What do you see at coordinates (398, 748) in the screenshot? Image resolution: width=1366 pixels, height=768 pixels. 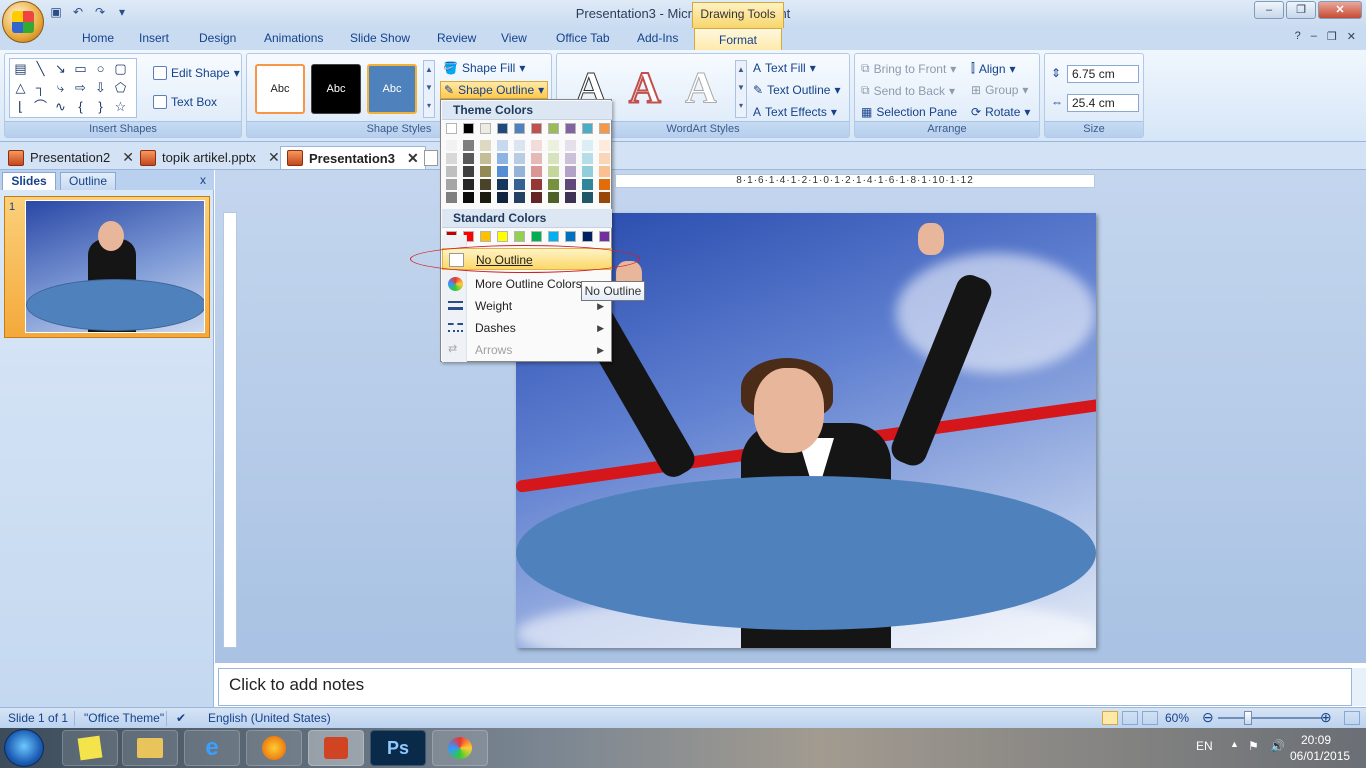 I see `photoshop-icon: Ps` at bounding box center [398, 748].